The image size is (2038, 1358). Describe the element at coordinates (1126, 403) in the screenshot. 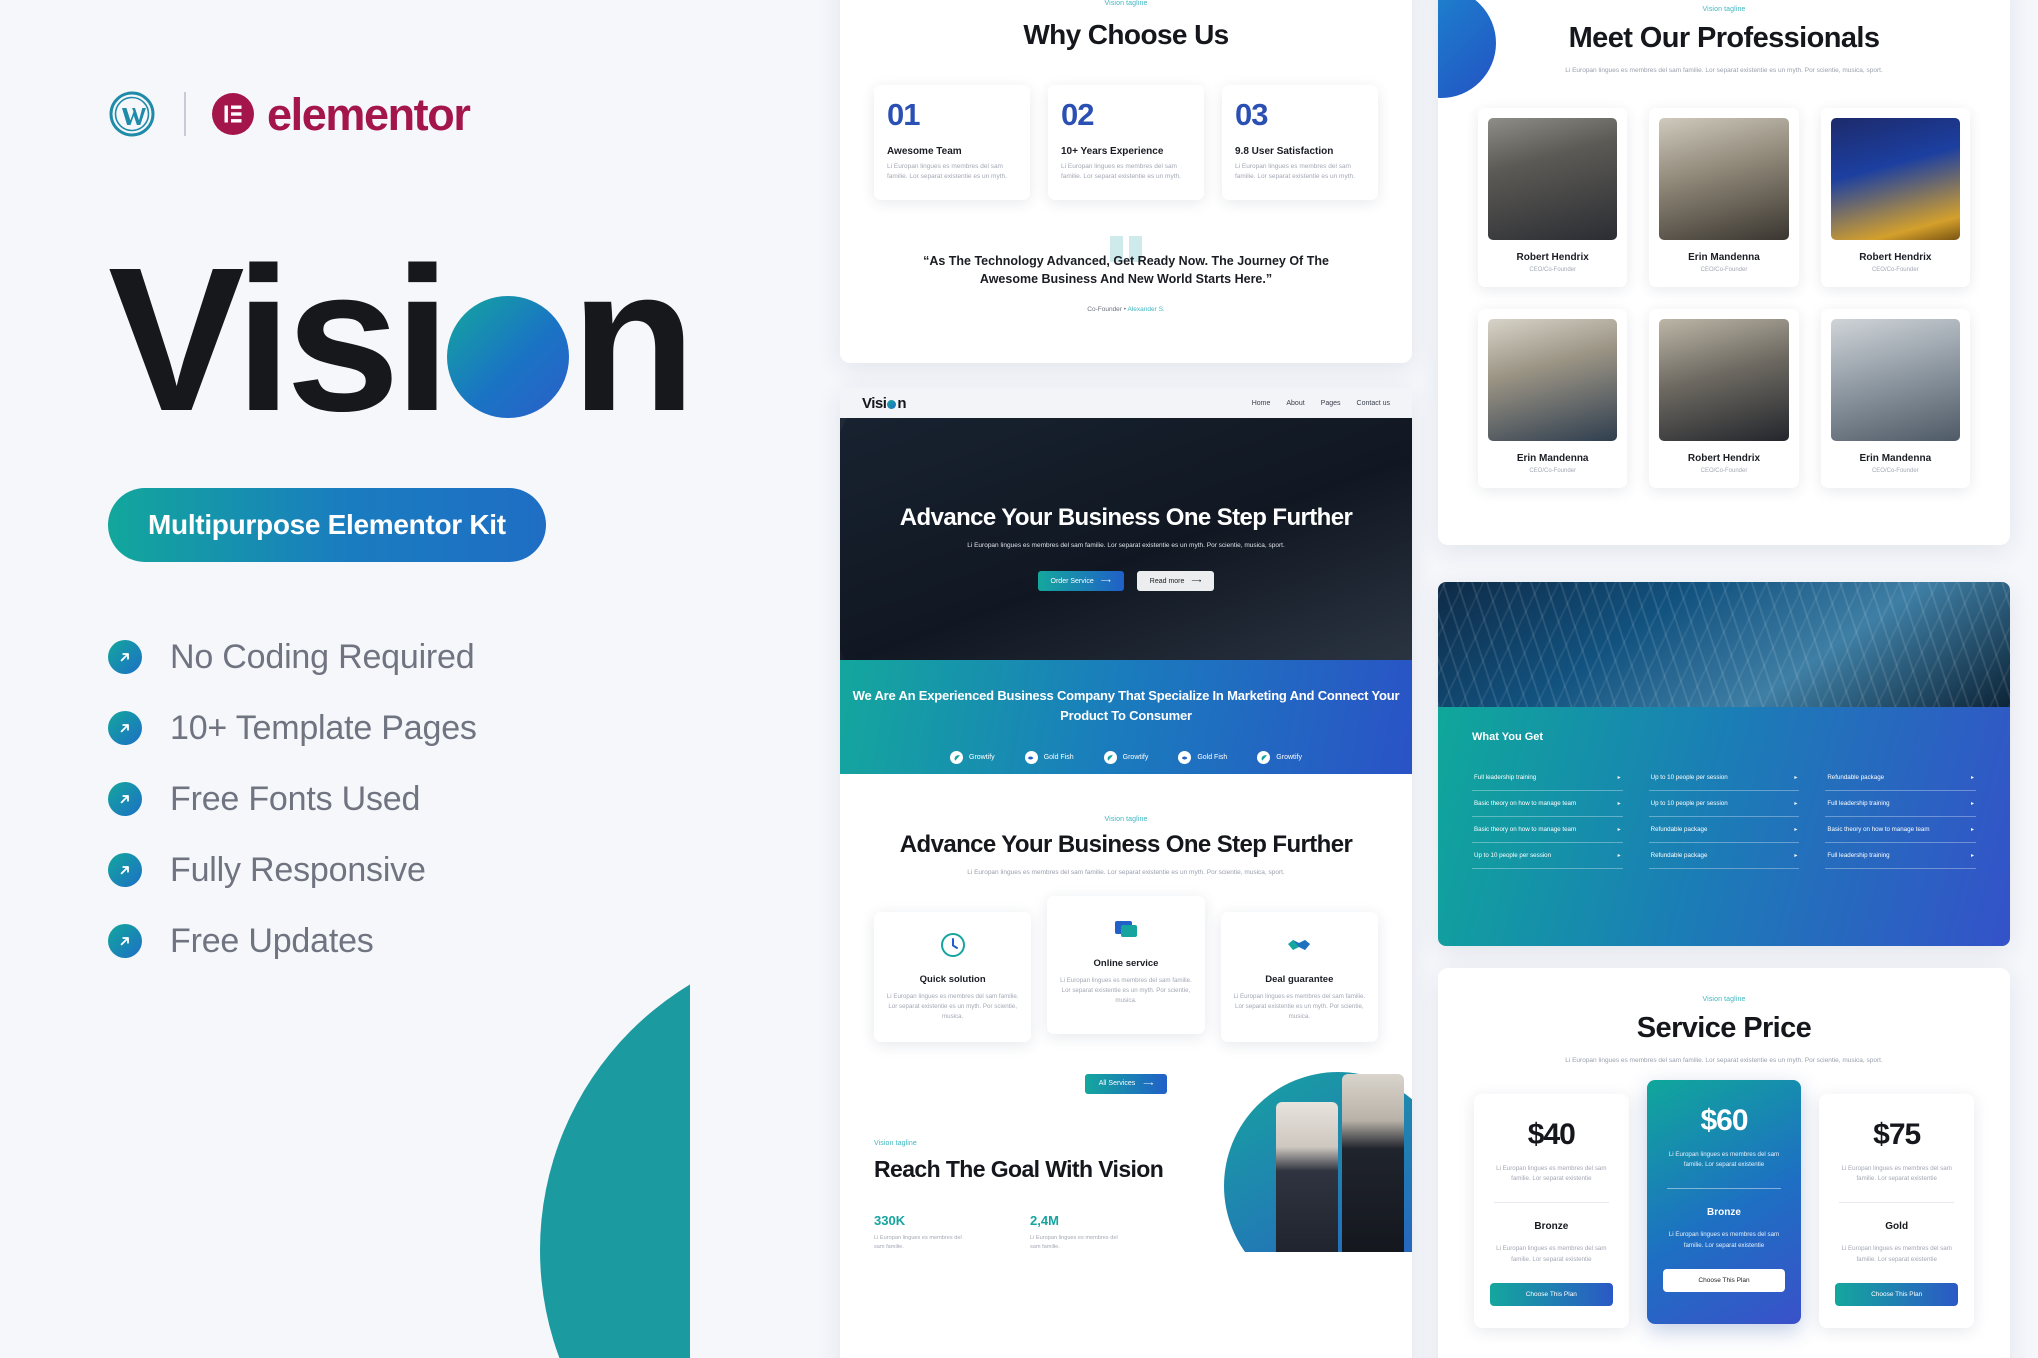

I see `site-navbar: Visi n Home About Pages Contact us` at that location.